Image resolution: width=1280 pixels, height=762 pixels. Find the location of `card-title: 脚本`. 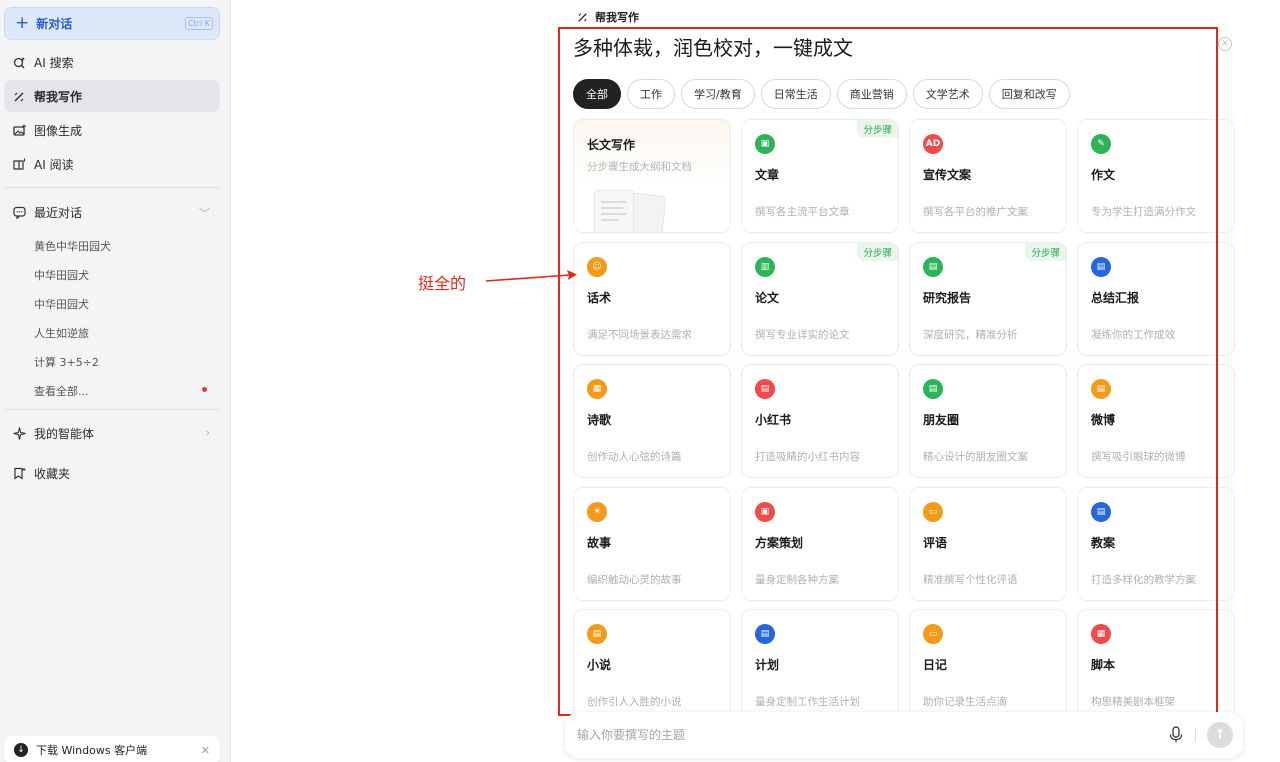

card-title: 脚本 is located at coordinates (1103, 665).